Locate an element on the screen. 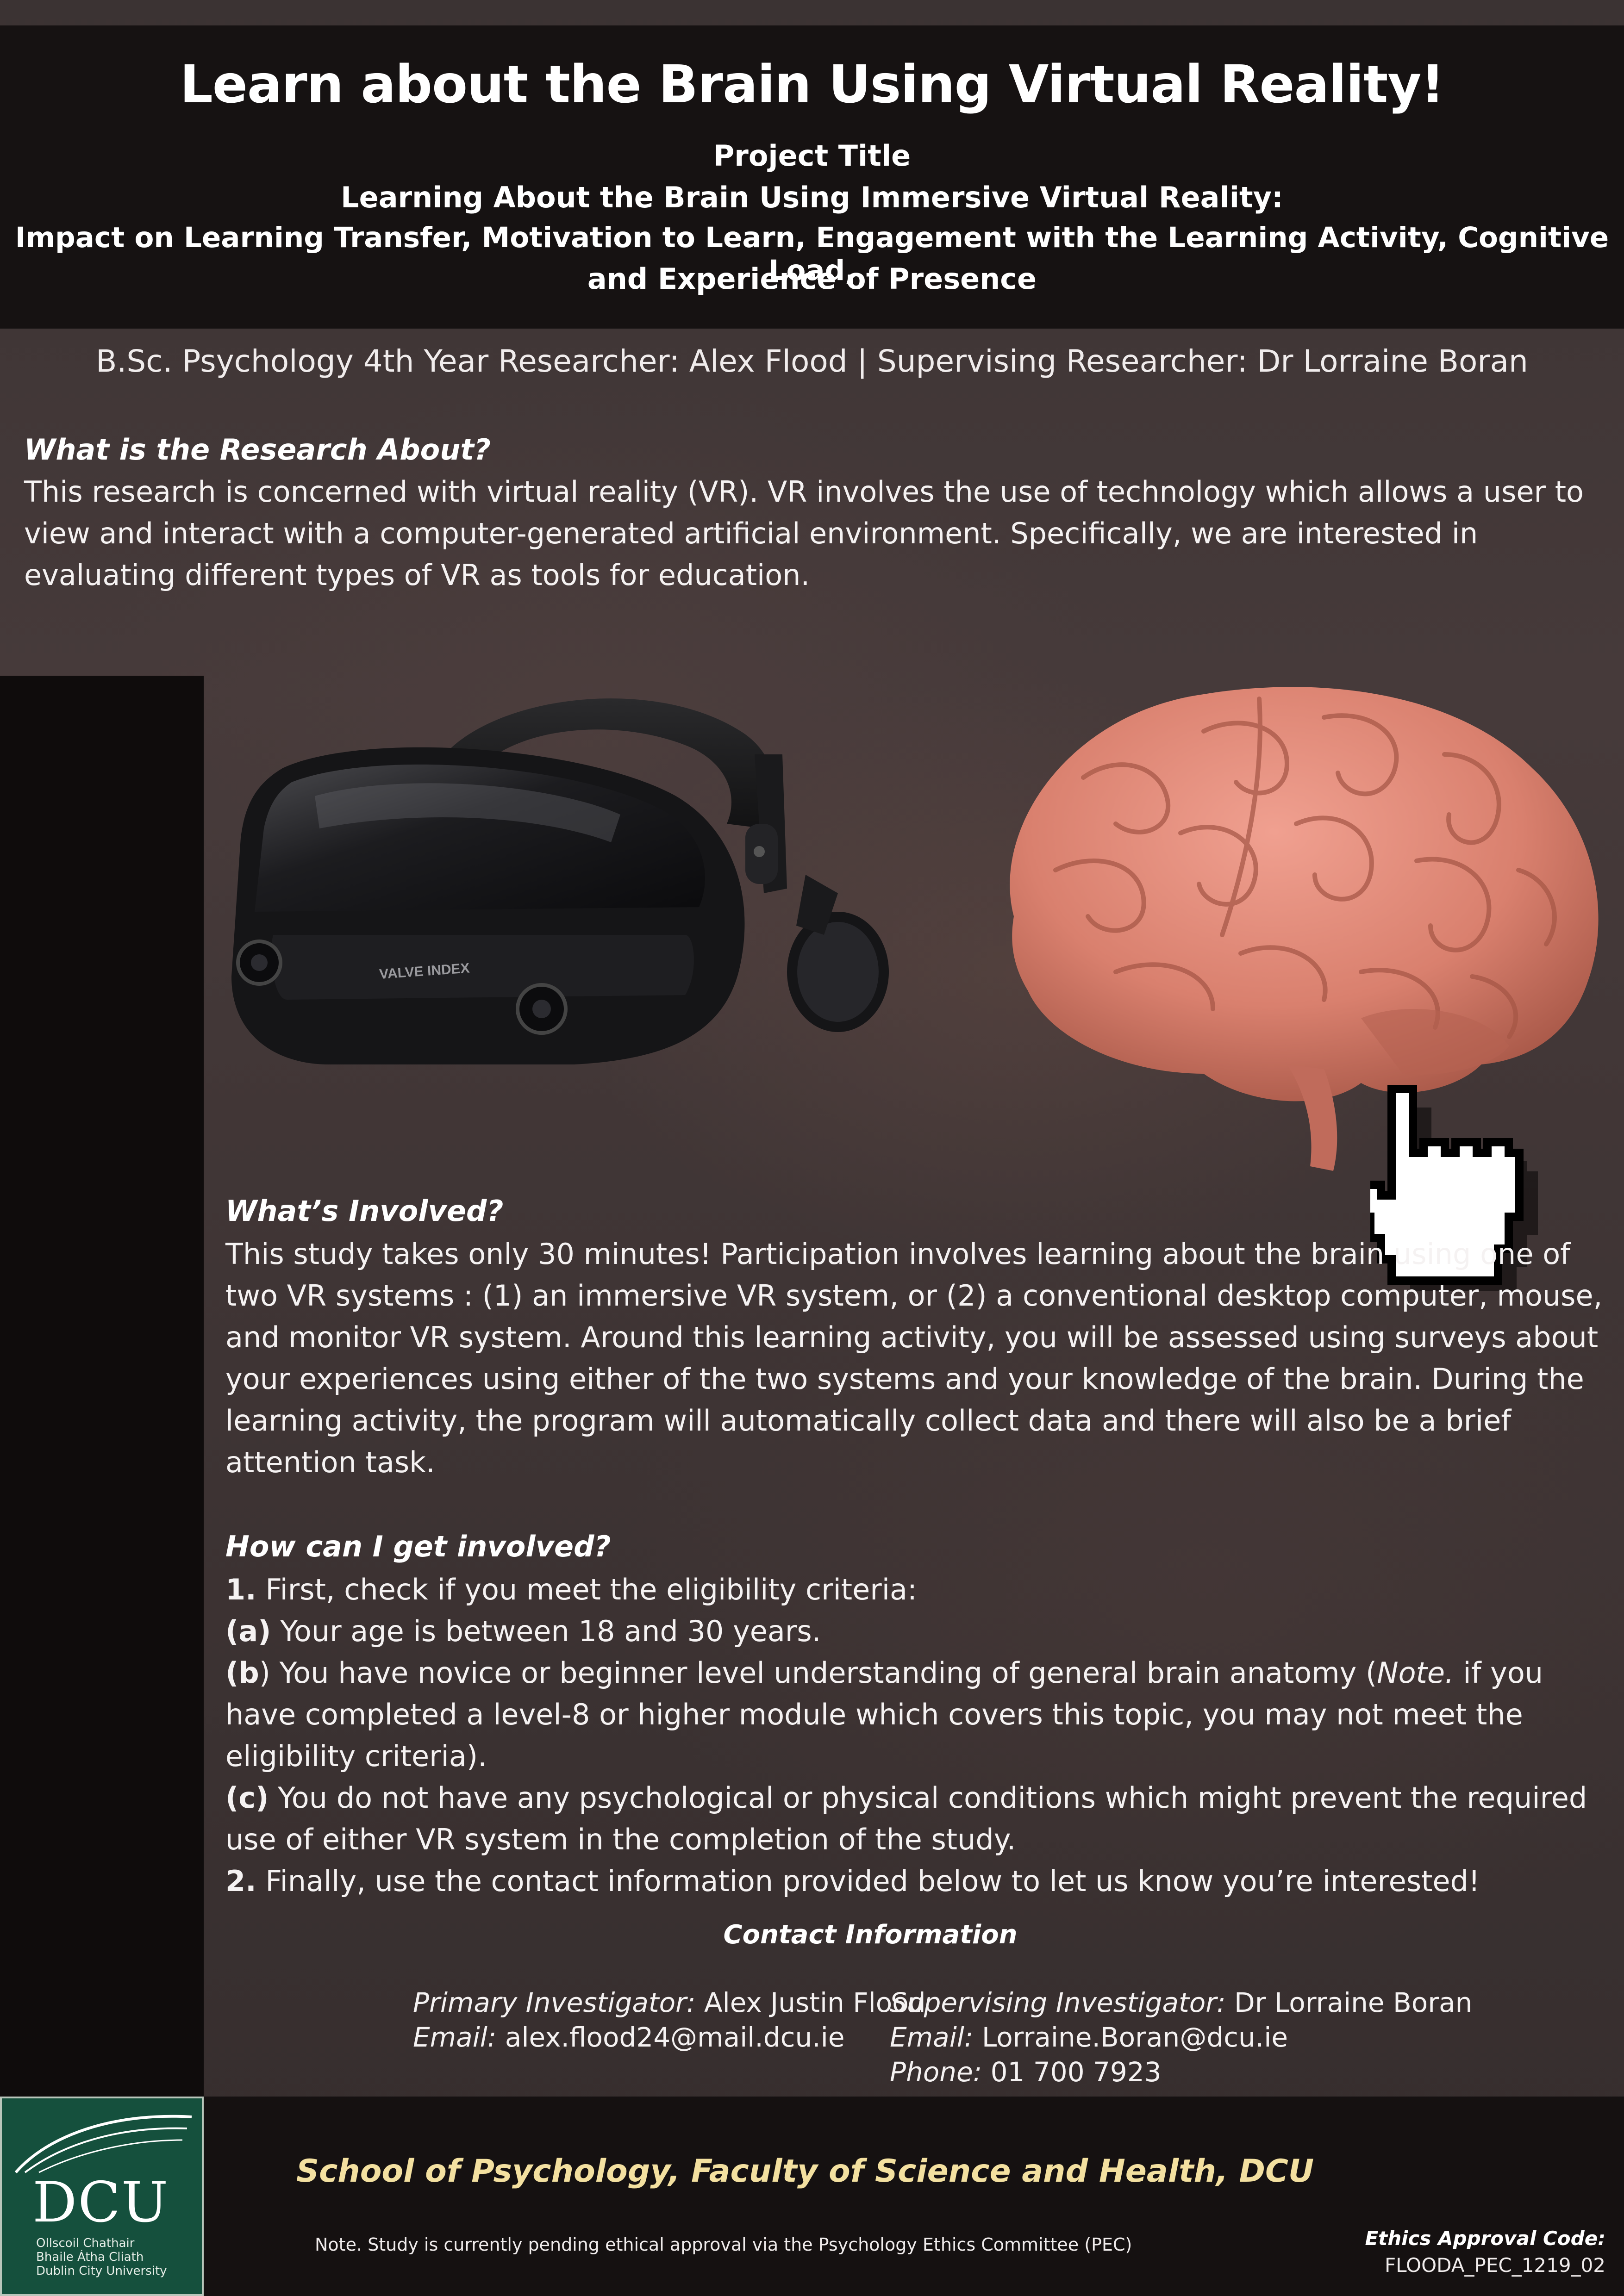  criterion-a: (a) Your age is between 18 and 30 years. is located at coordinates (523, 1631).